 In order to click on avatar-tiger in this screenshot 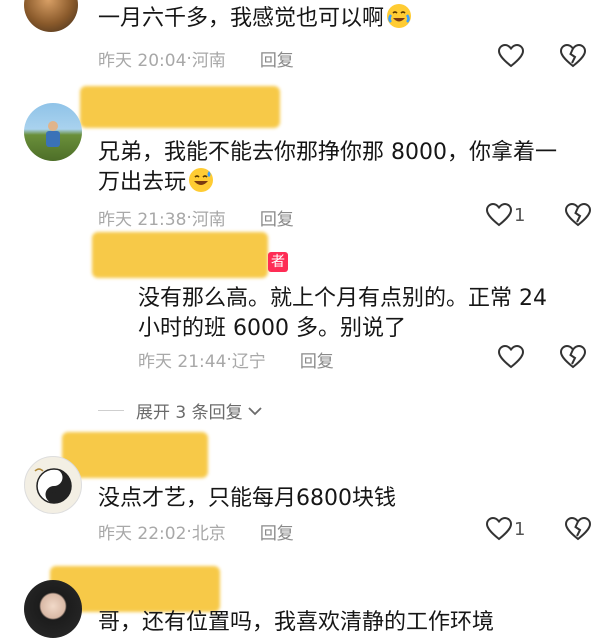, I will do `click(51, 16)`.